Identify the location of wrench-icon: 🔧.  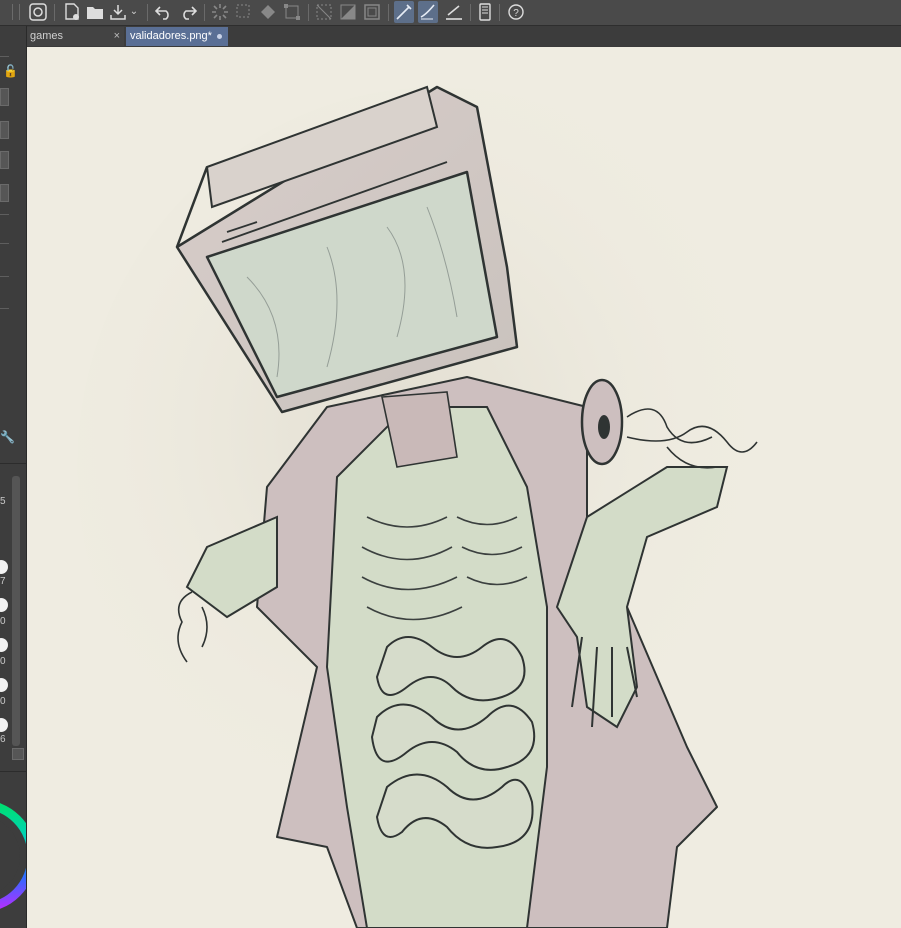
(7, 437).